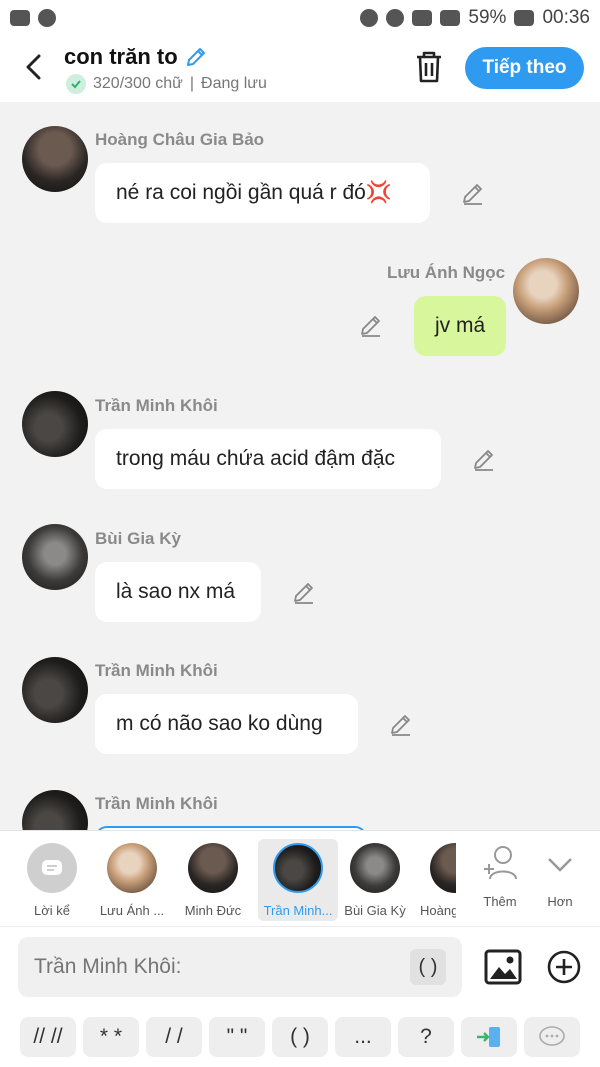 This screenshot has height=1067, width=600. I want to click on save-status: Đang lưu, so click(234, 83).